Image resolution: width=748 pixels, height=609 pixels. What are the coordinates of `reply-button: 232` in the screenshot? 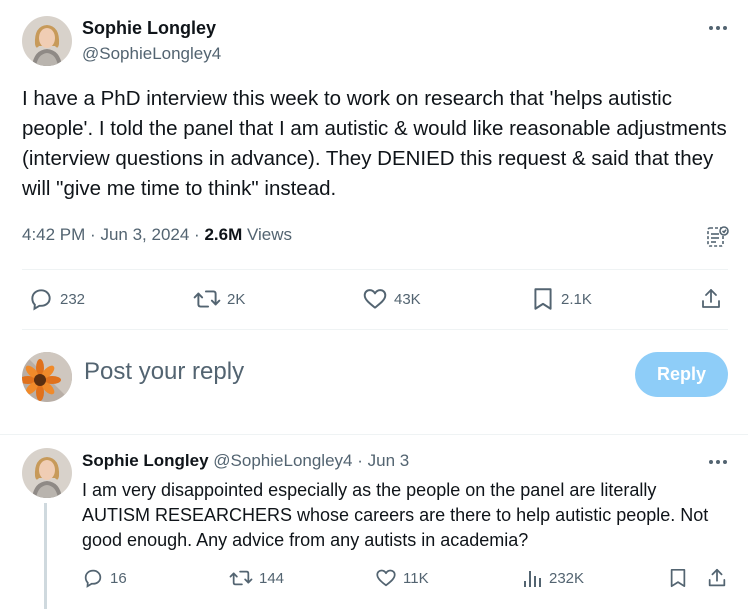 It's located at (56, 299).